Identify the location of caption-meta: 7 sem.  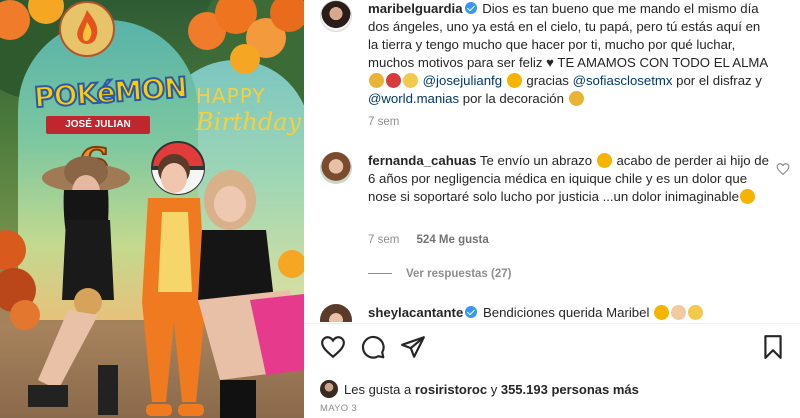
(390, 122).